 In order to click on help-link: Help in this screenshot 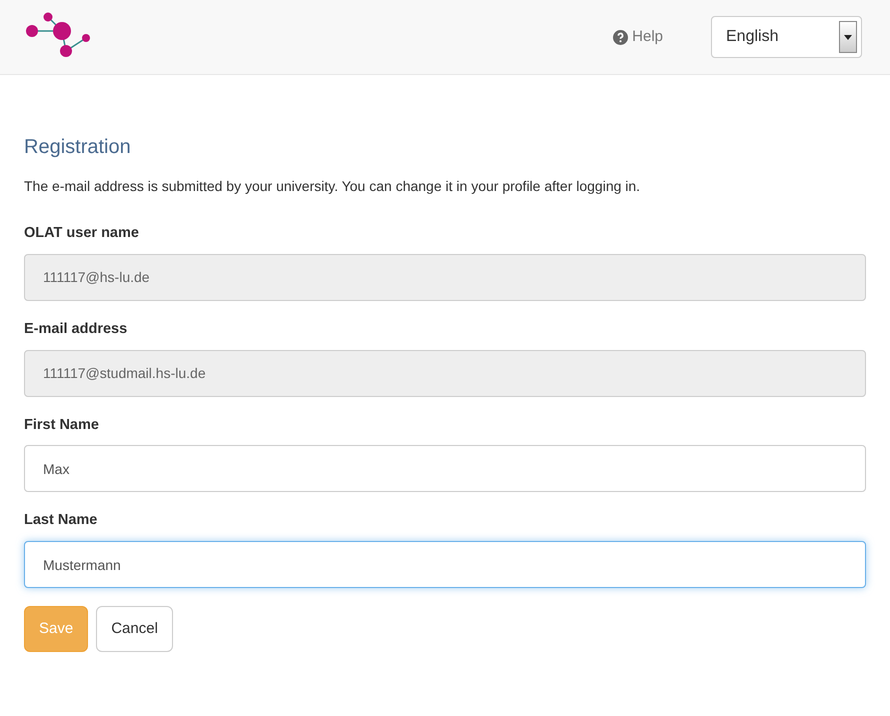, I will do `click(638, 37)`.